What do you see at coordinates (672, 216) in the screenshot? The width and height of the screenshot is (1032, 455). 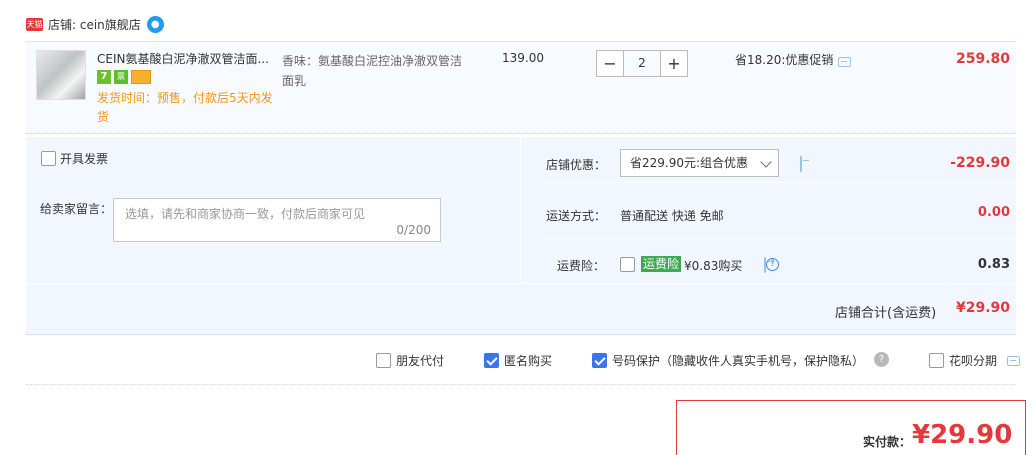 I see `shipping-method: 普通配送 快递 免邮` at bounding box center [672, 216].